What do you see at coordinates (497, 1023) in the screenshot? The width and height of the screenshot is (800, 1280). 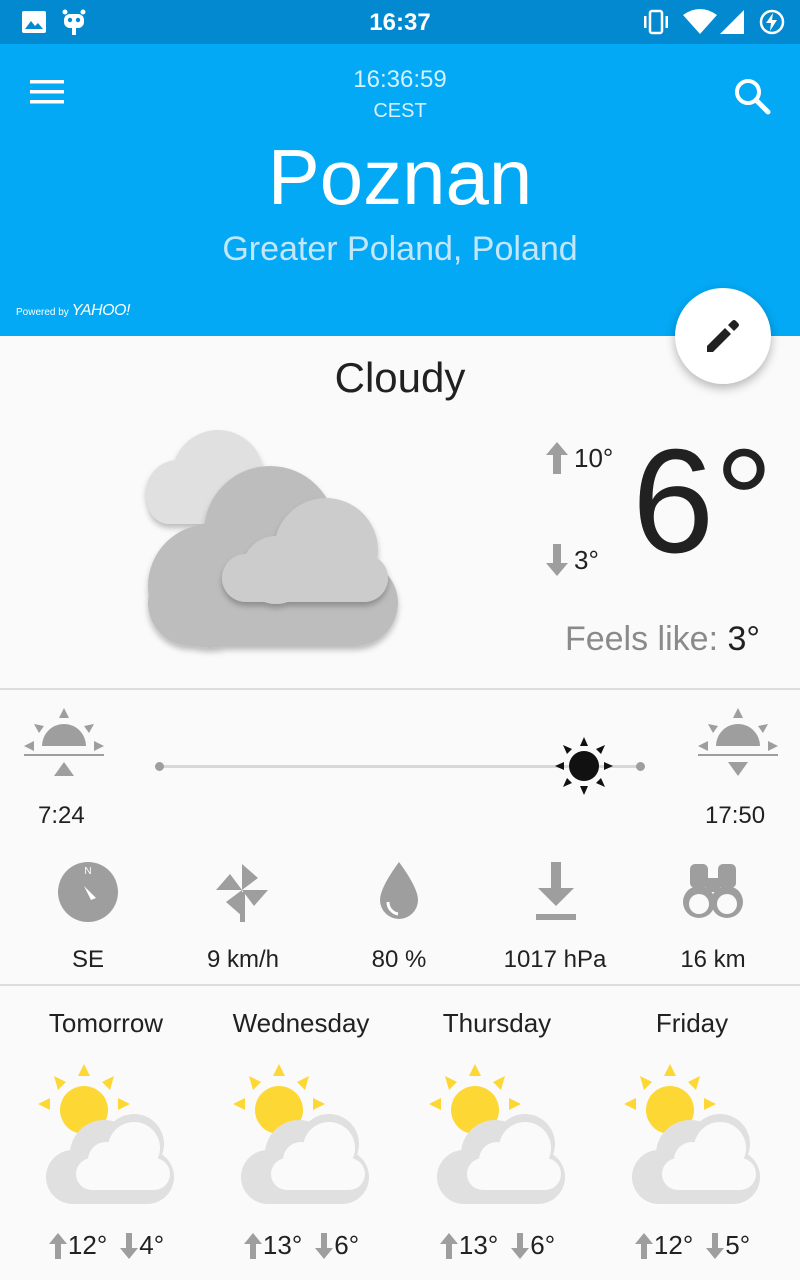 I see `forecast-day-label: Thursday` at bounding box center [497, 1023].